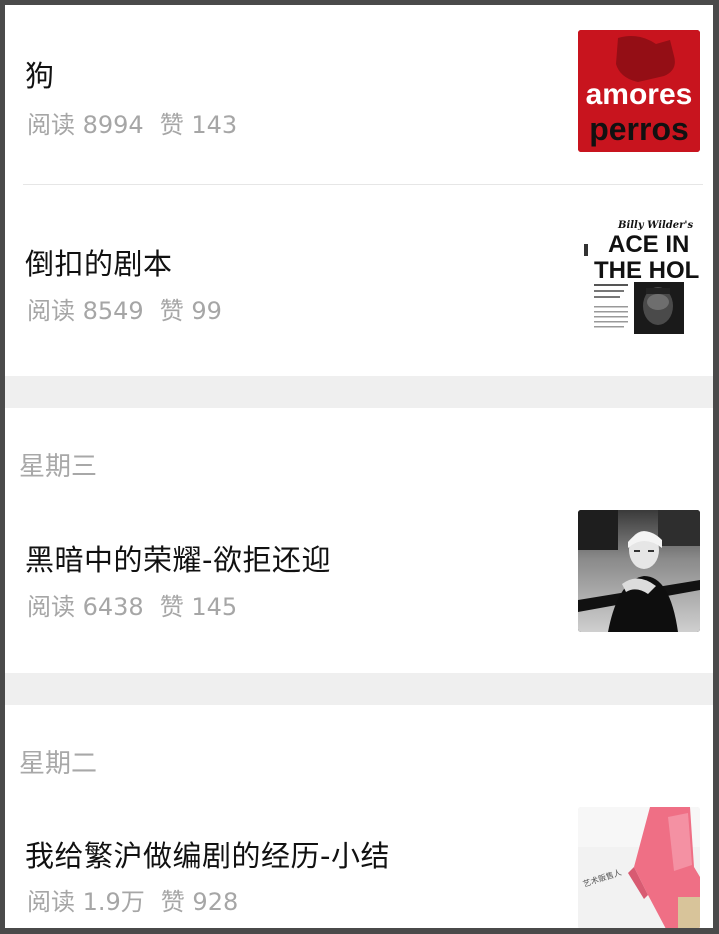 Image resolution: width=719 pixels, height=934 pixels. I want to click on pink-object-photo: 艺术贩售人, so click(639, 867).